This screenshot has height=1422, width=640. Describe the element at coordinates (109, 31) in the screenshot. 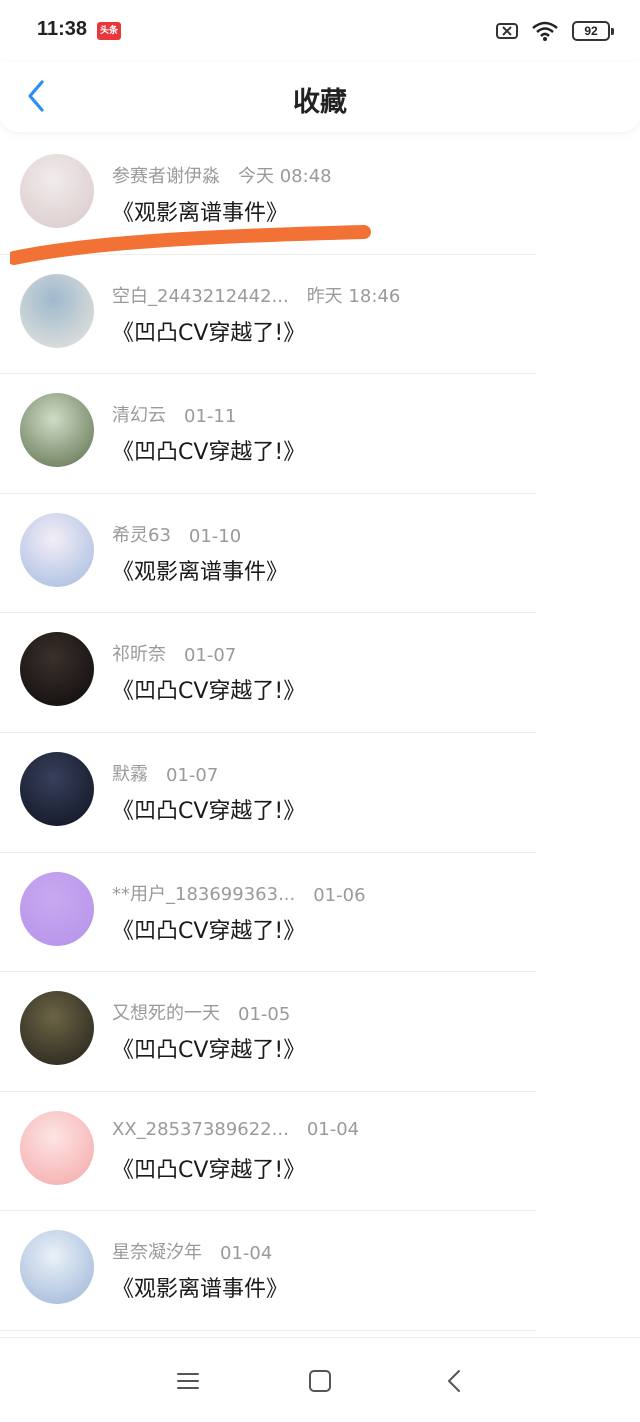

I see `app-notification-icon: 头条` at that location.